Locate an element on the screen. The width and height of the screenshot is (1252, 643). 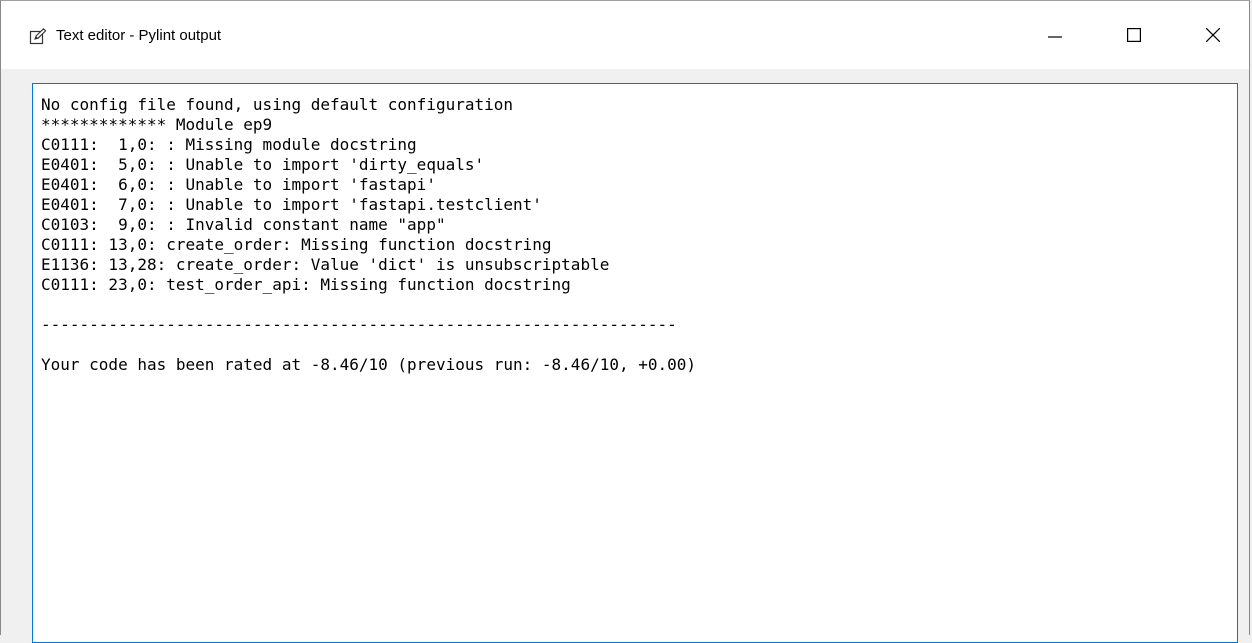
close-icon is located at coordinates (1213, 35).